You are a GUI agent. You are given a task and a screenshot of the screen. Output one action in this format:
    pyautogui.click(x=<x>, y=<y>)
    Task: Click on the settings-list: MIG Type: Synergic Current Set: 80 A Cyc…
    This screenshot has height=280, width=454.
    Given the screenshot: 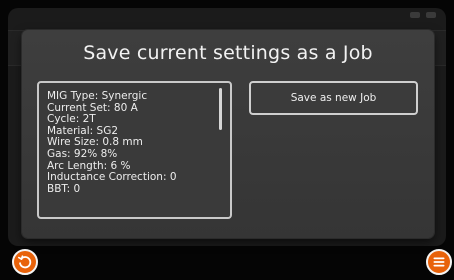 What is the action you would take?
    pyautogui.click(x=112, y=142)
    